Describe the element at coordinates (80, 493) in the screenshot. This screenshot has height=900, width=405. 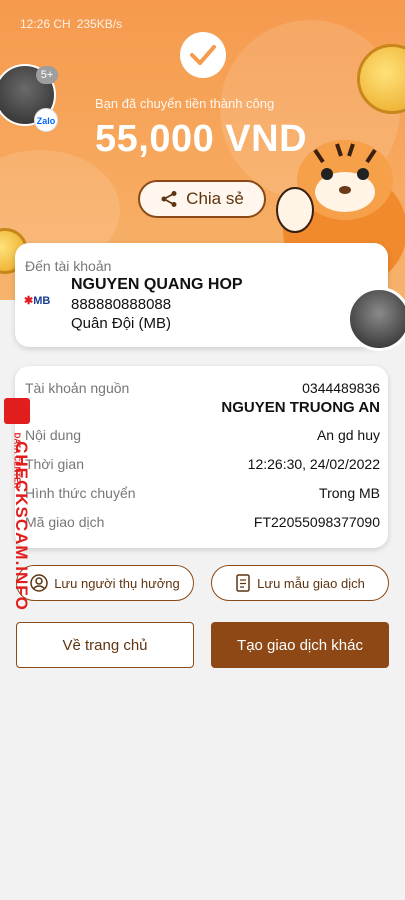
I see `detail-label: Hình thức chuyển` at that location.